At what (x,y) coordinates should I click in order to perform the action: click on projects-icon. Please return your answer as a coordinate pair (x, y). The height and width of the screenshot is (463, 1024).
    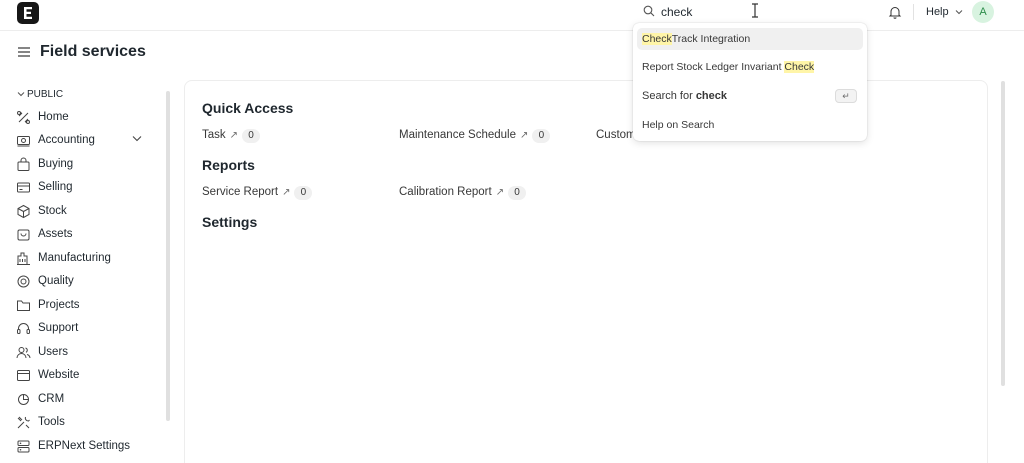
    Looking at the image, I should click on (23, 305).